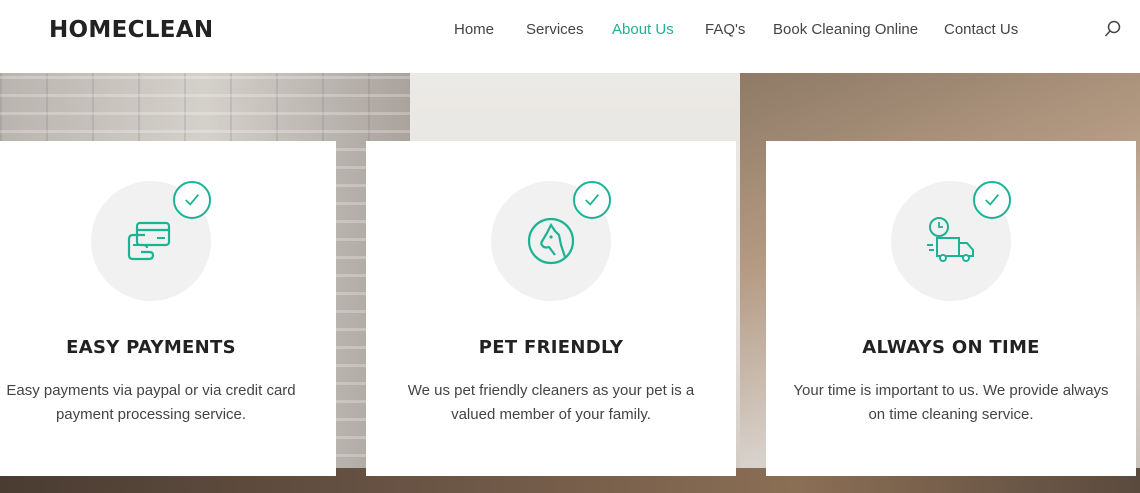 The height and width of the screenshot is (493, 1140). Describe the element at coordinates (845, 29) in the screenshot. I see `nav-item-book-cleaning-online: Book Cleaning Online` at that location.